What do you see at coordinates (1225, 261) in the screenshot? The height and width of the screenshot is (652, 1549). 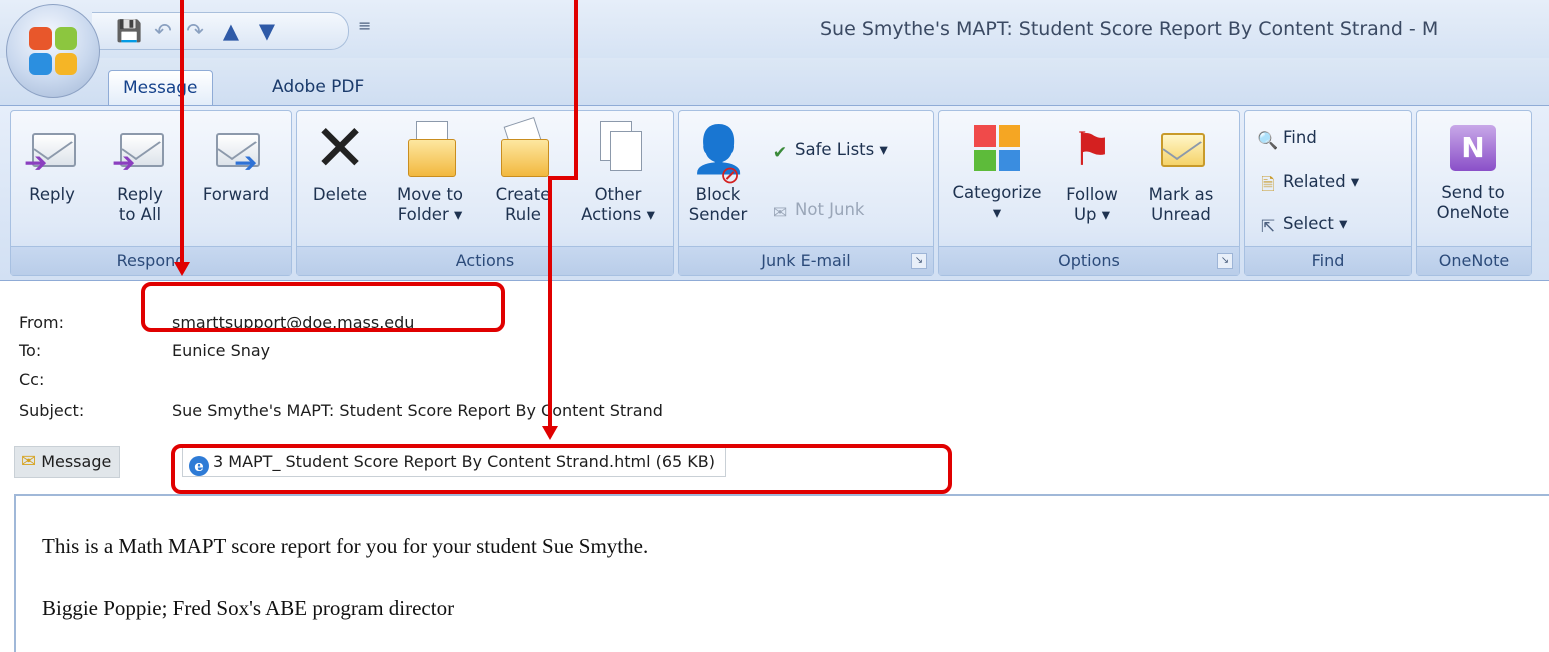 I see `options-launcher: ↘` at bounding box center [1225, 261].